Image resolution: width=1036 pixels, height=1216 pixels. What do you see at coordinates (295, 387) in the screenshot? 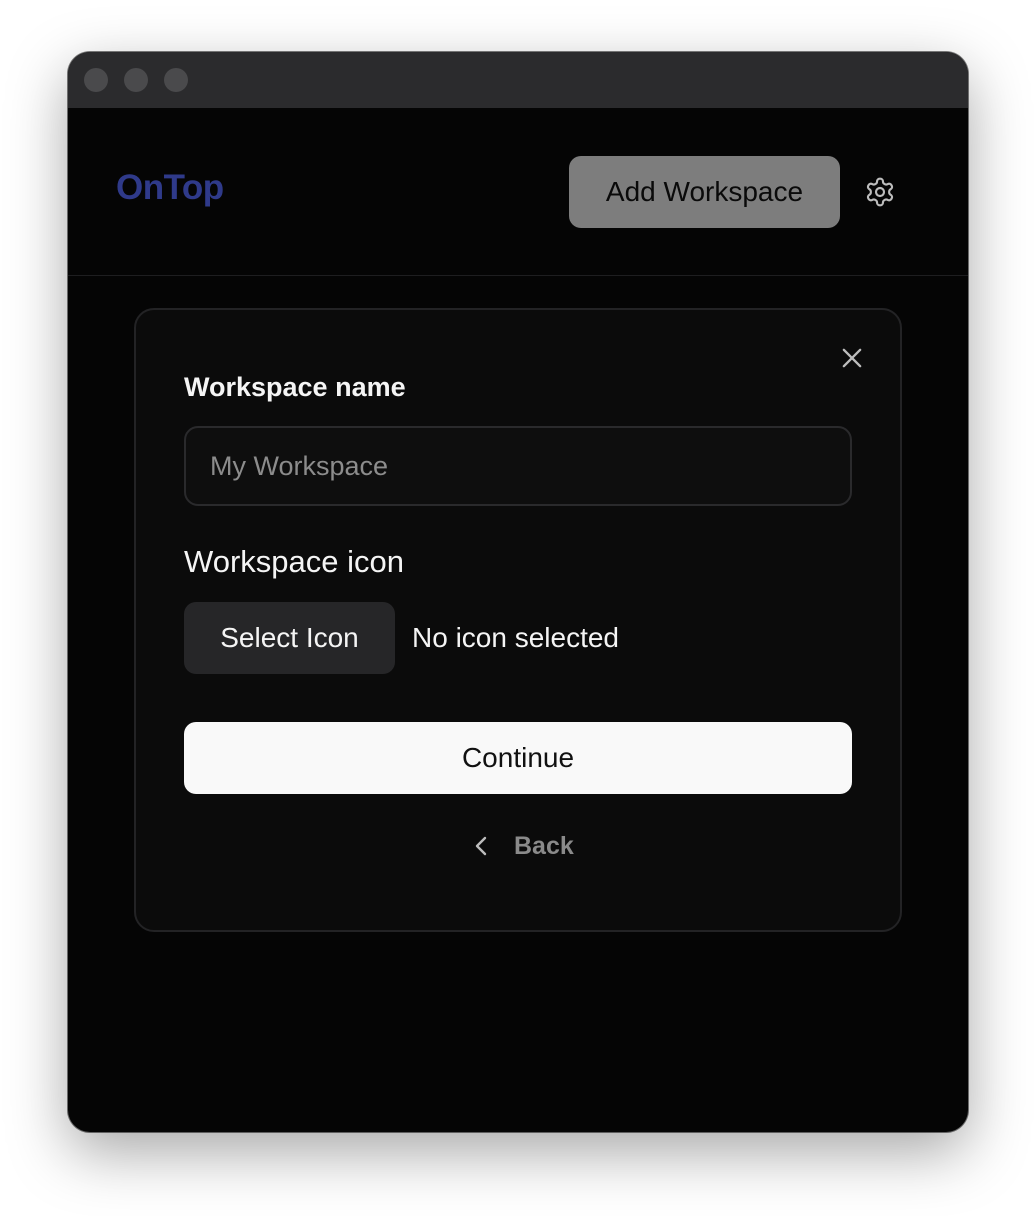
I see `workspace-name-label: Workspace name` at bounding box center [295, 387].